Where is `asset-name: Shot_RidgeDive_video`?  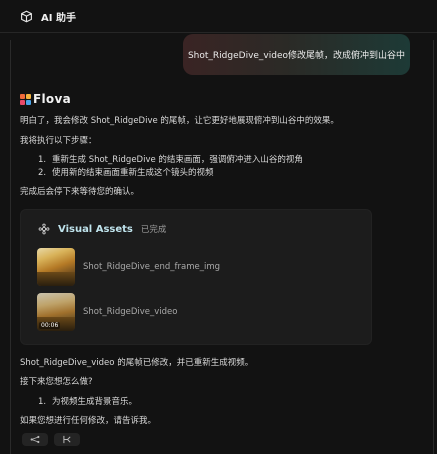
asset-name: Shot_RidgeDive_video is located at coordinates (130, 312).